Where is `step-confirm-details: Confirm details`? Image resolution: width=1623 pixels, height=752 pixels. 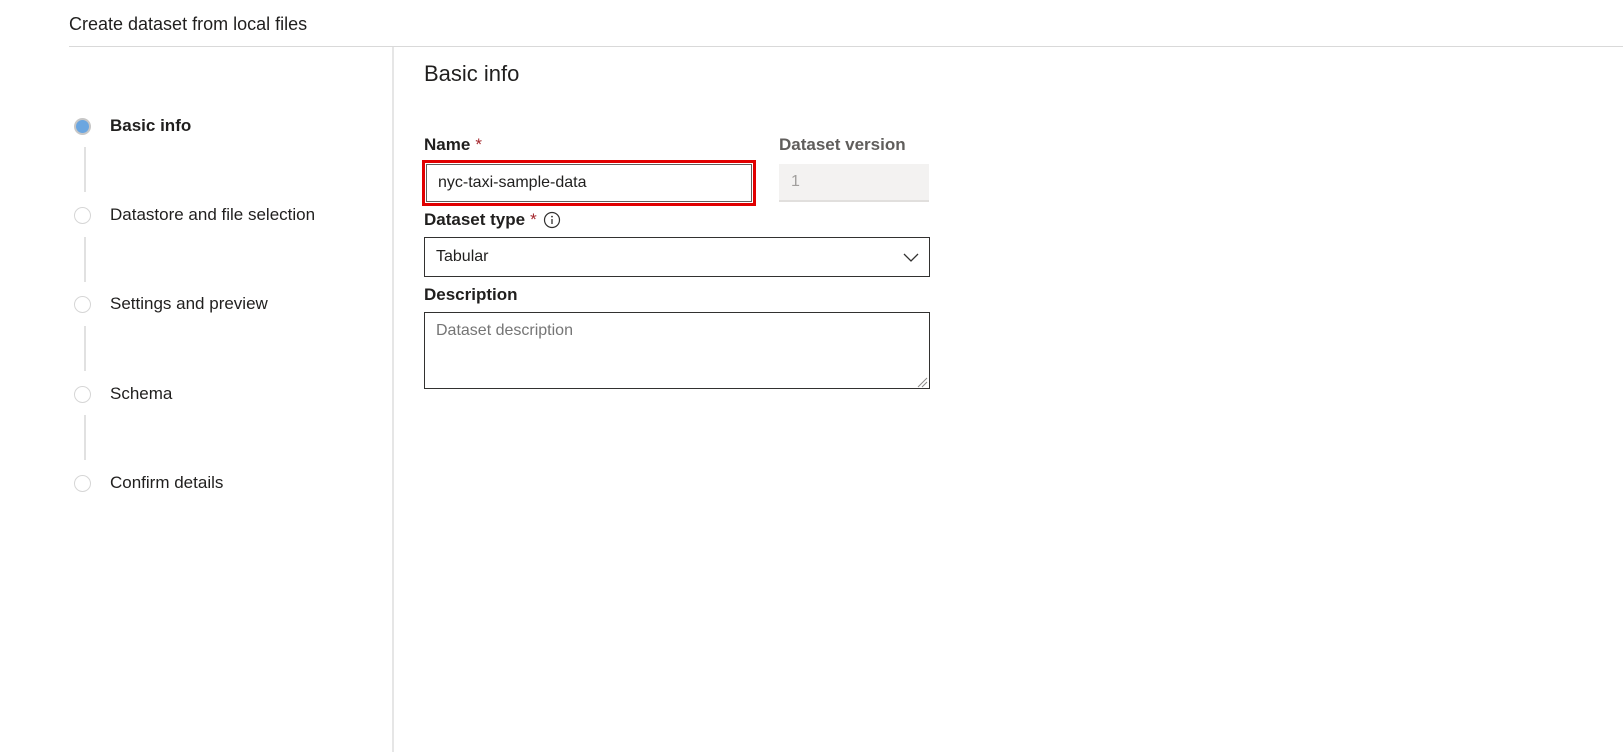
step-confirm-details: Confirm details is located at coordinates (148, 483).